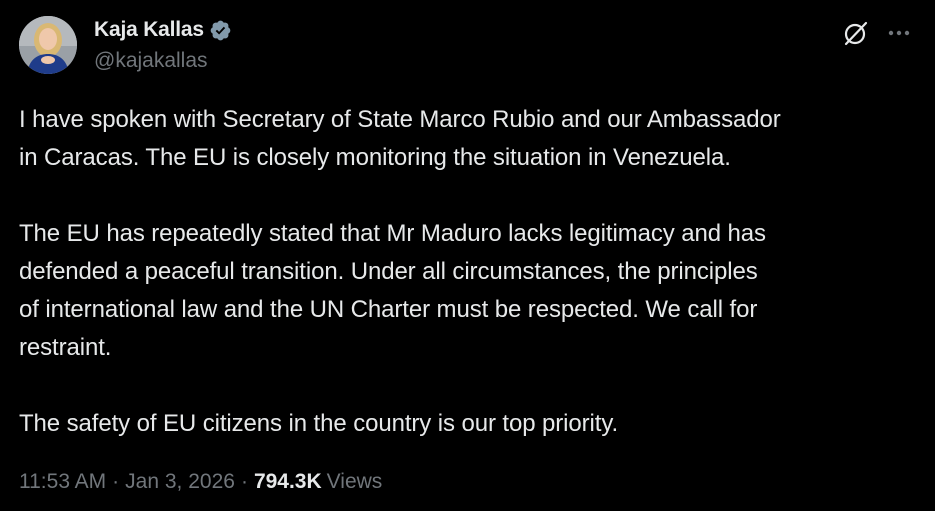  What do you see at coordinates (48, 45) in the screenshot?
I see `avatar` at bounding box center [48, 45].